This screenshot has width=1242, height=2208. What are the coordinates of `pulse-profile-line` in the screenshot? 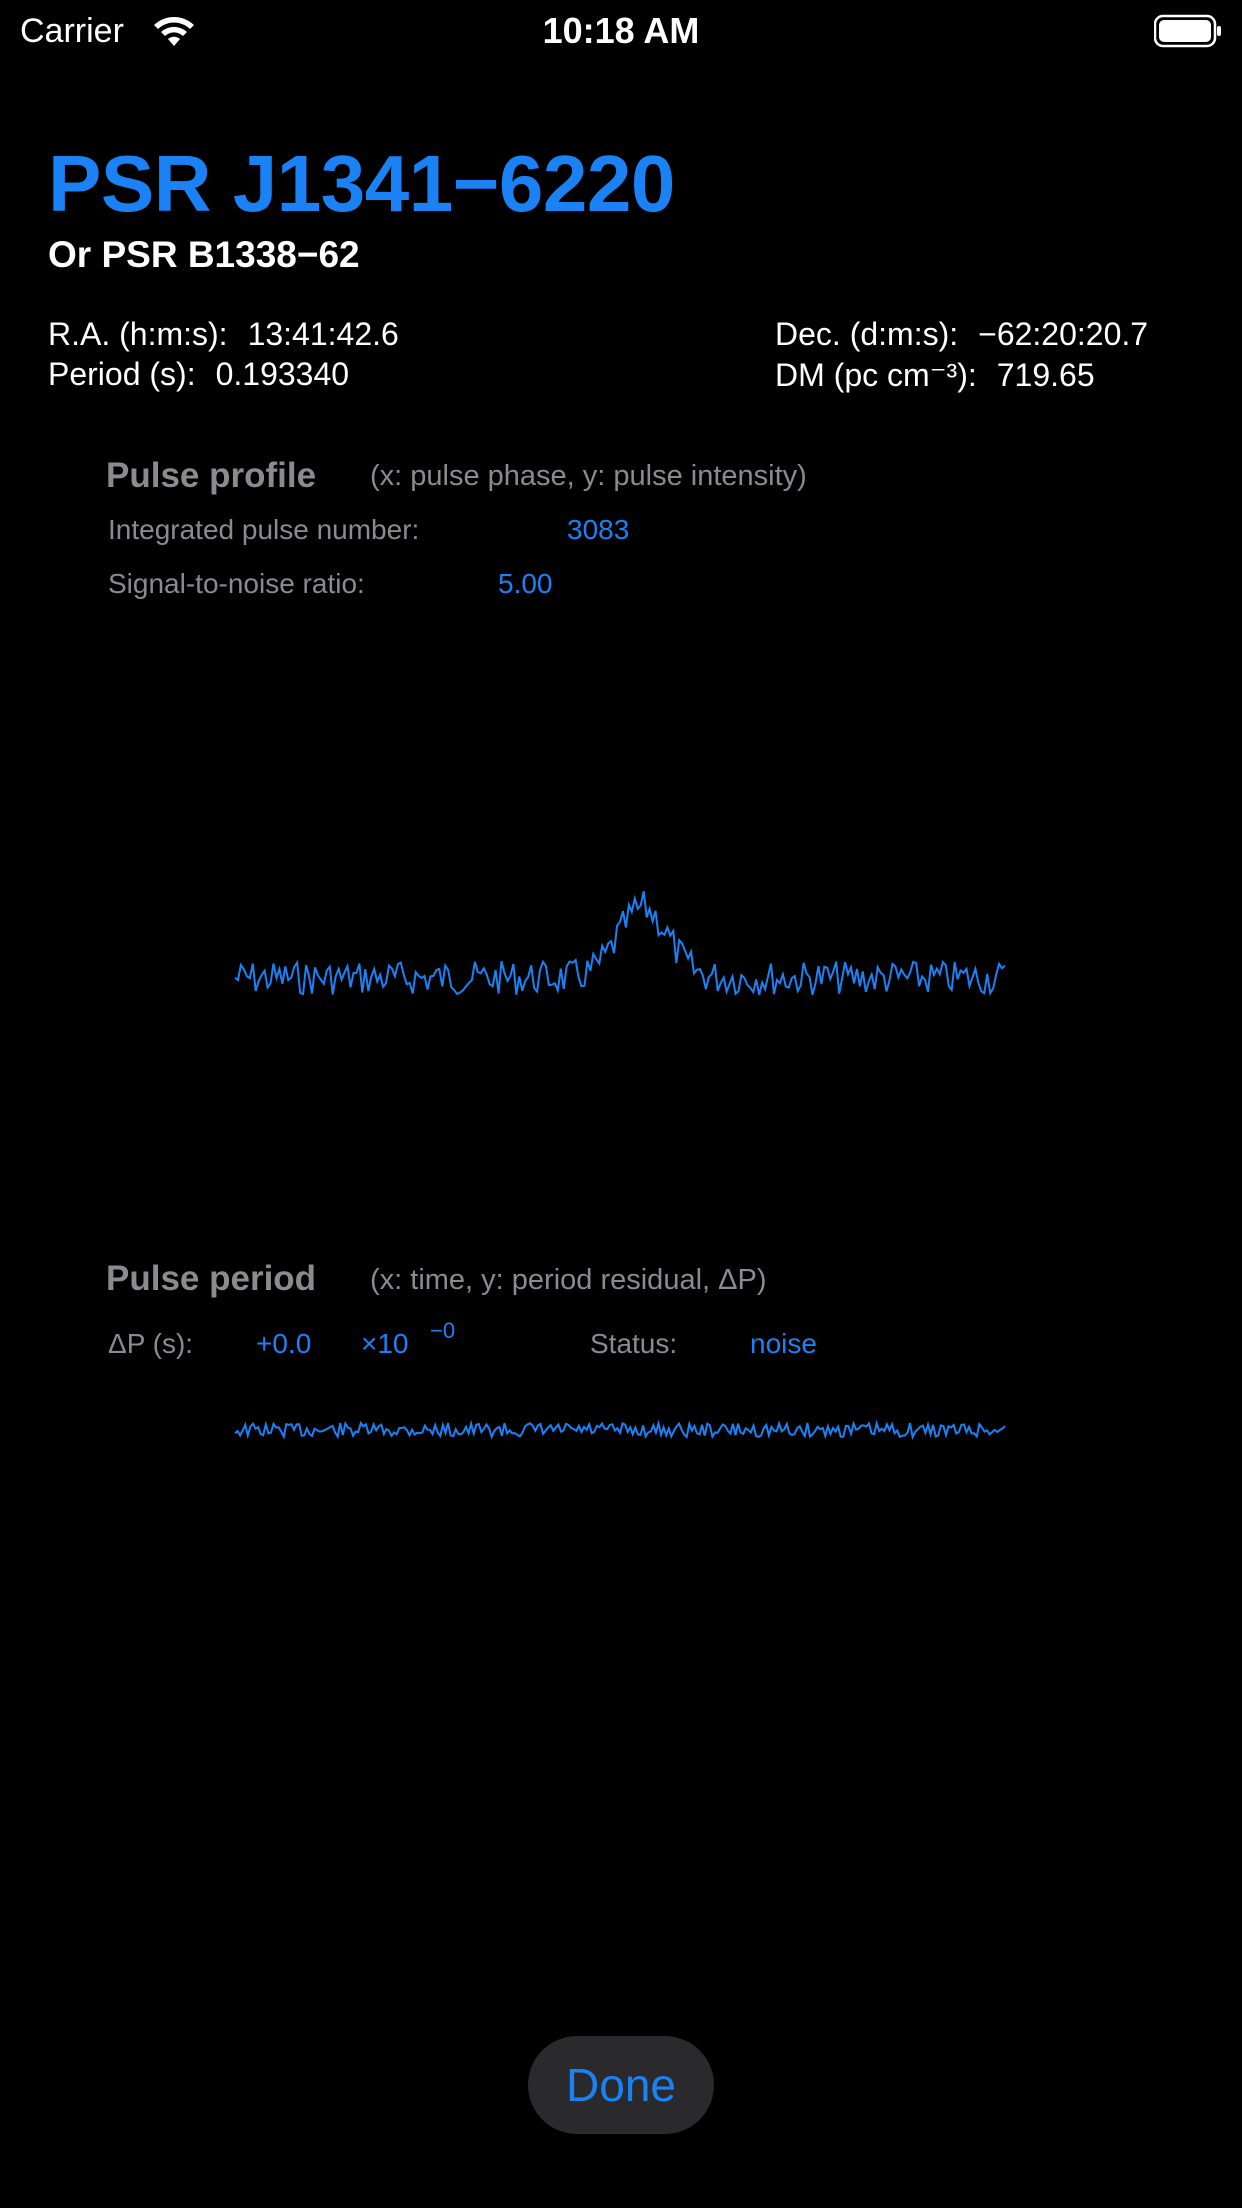 It's located at (620, 944).